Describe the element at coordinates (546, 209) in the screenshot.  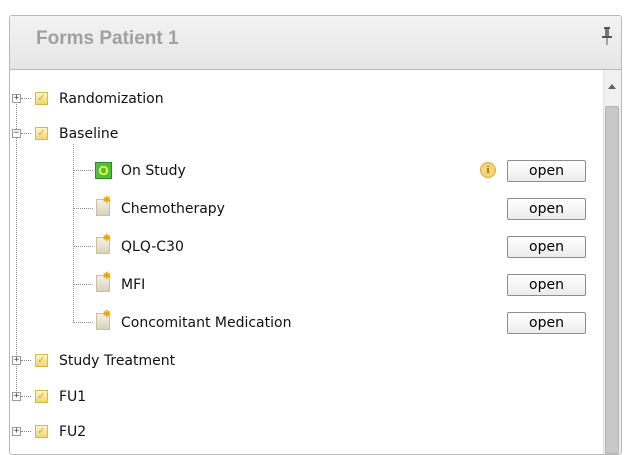
I see `open-button-chemotherapy: open` at that location.